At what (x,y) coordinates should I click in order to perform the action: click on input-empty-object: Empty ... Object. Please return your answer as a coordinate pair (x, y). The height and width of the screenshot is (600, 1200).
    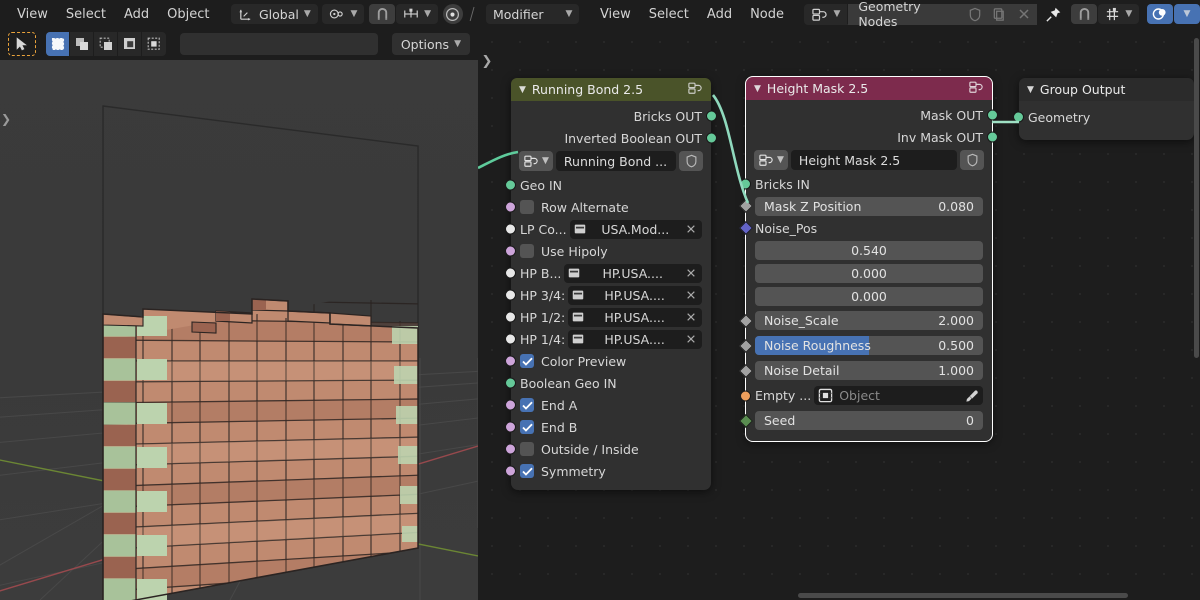
    Looking at the image, I should click on (866, 395).